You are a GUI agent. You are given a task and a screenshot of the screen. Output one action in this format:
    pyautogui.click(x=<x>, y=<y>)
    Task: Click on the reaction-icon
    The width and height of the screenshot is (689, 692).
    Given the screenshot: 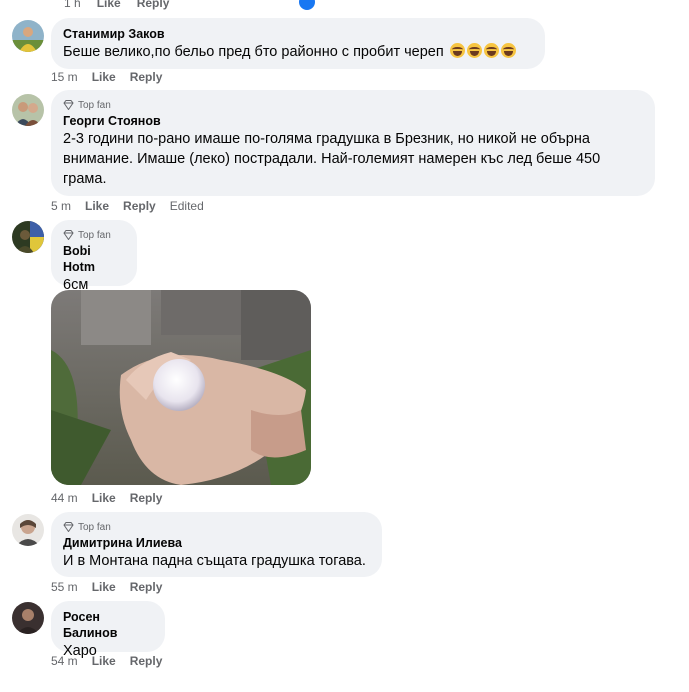 What is the action you would take?
    pyautogui.click(x=307, y=6)
    